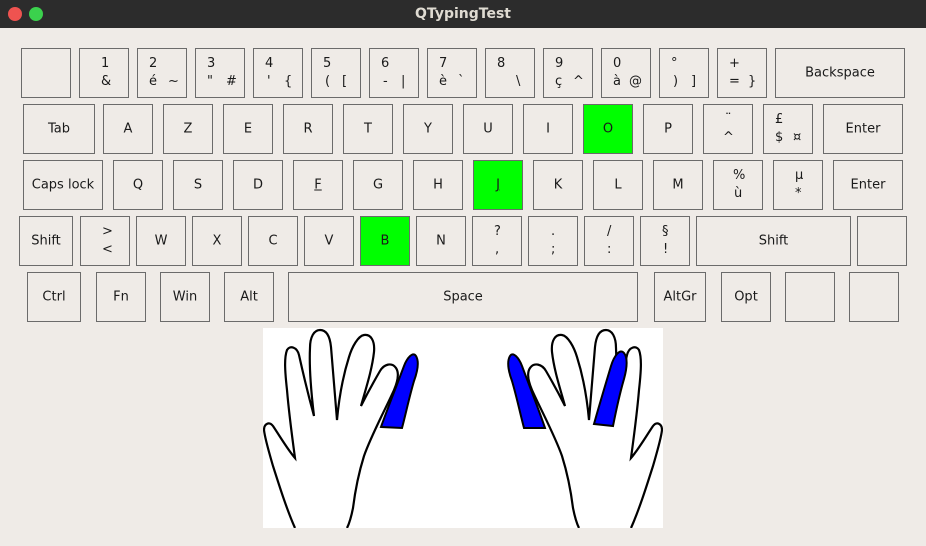 The width and height of the screenshot is (926, 546). What do you see at coordinates (185, 297) in the screenshot?
I see `key-win: Win` at bounding box center [185, 297].